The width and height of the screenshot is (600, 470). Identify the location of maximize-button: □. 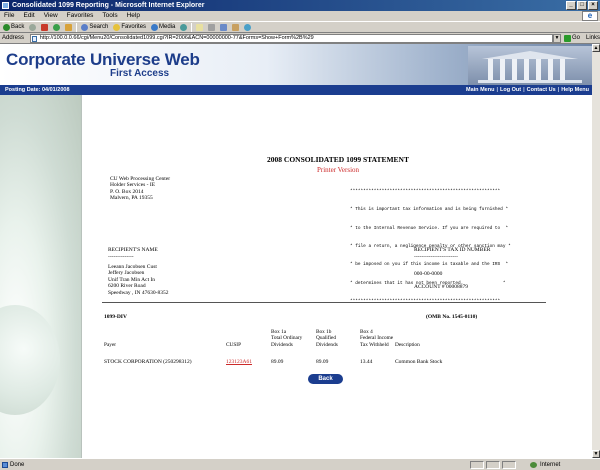
(582, 5).